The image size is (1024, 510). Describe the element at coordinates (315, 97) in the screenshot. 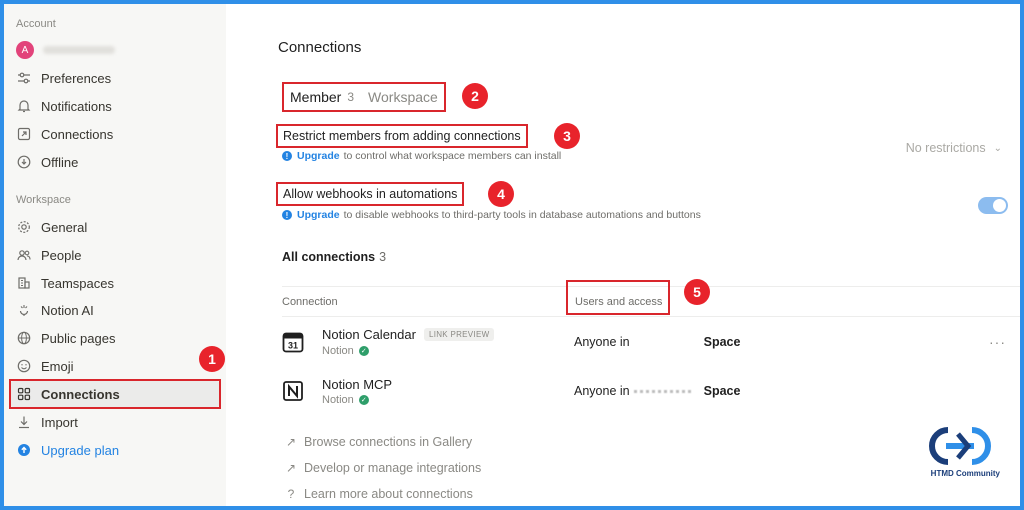

I see `tab-member: Member` at that location.